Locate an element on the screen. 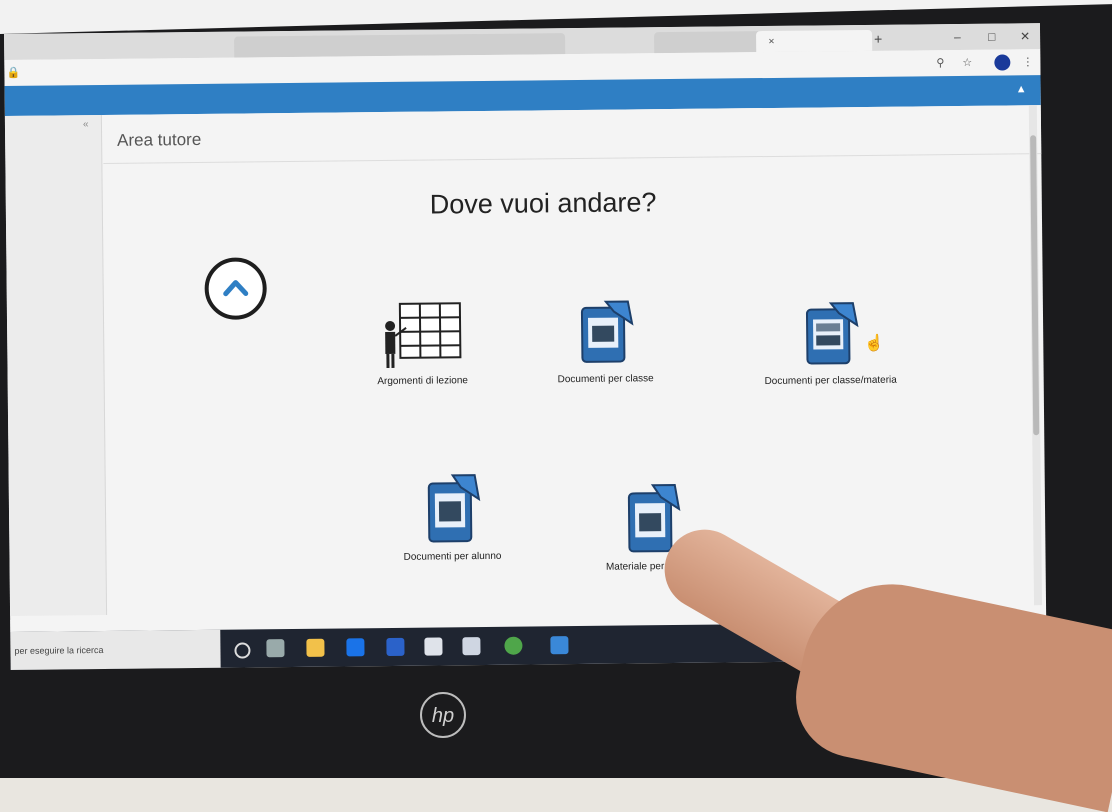 The height and width of the screenshot is (812, 1112). tile-documenti-alunno: Documenti per alunno is located at coordinates (452, 517).